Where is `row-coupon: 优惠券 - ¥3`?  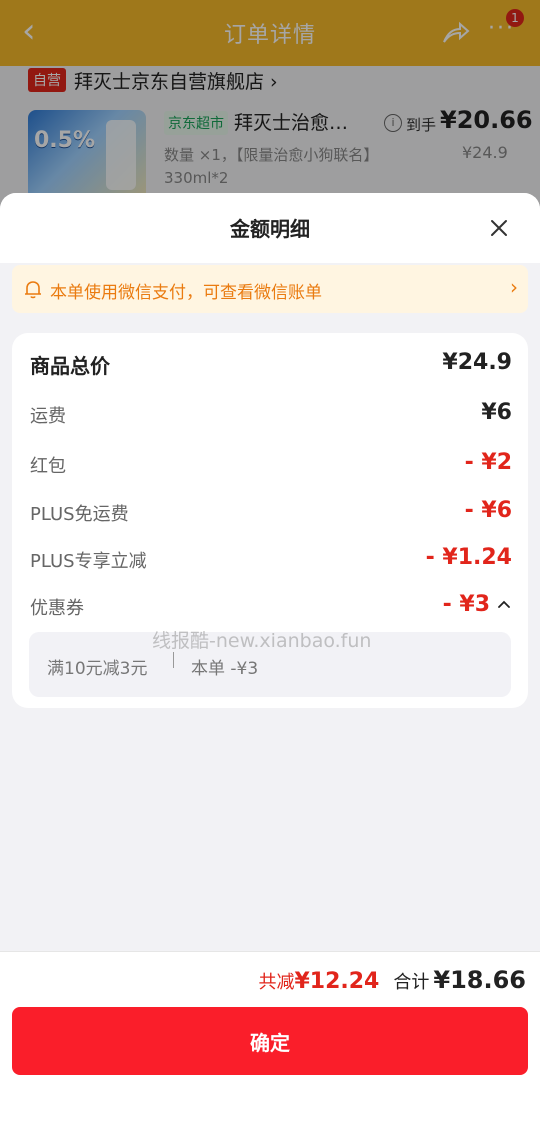
row-coupon: 优惠券 - ¥3 is located at coordinates (271, 607).